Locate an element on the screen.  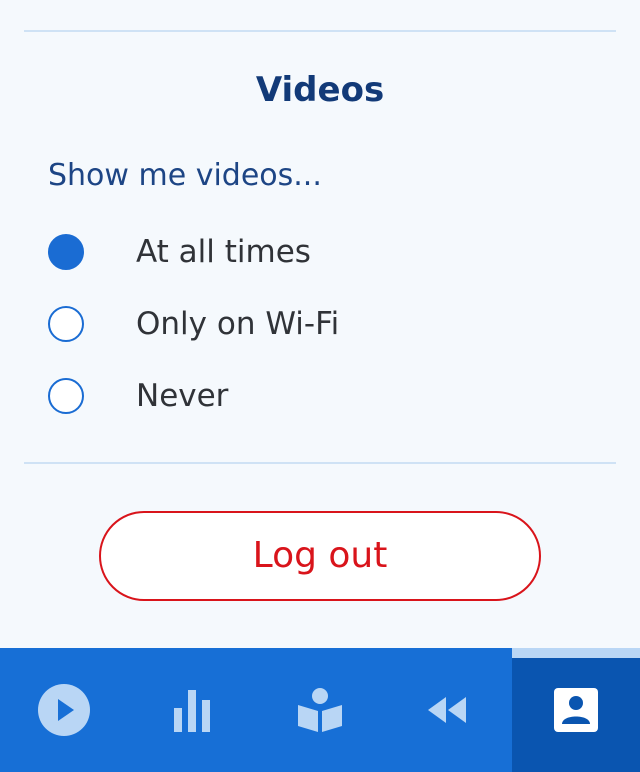
play-circle-icon is located at coordinates (64, 710).